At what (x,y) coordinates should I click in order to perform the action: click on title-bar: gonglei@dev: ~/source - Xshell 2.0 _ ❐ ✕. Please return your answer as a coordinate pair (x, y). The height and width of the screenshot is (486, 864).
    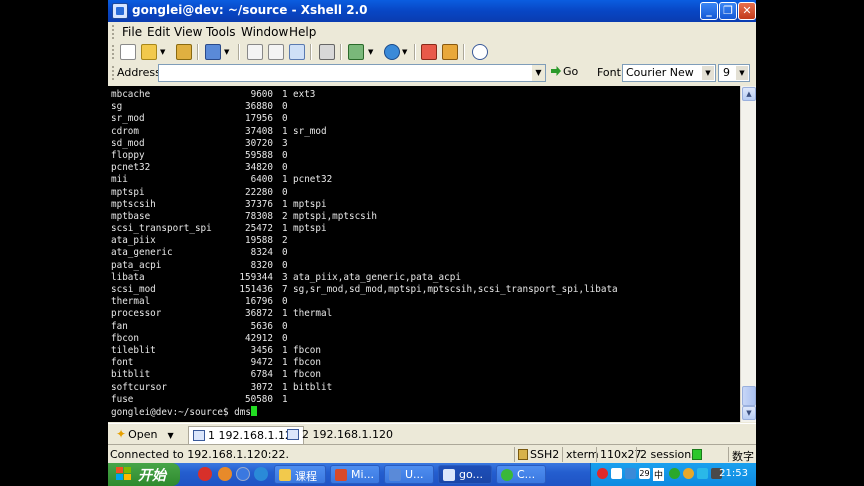
    Looking at the image, I should click on (432, 11).